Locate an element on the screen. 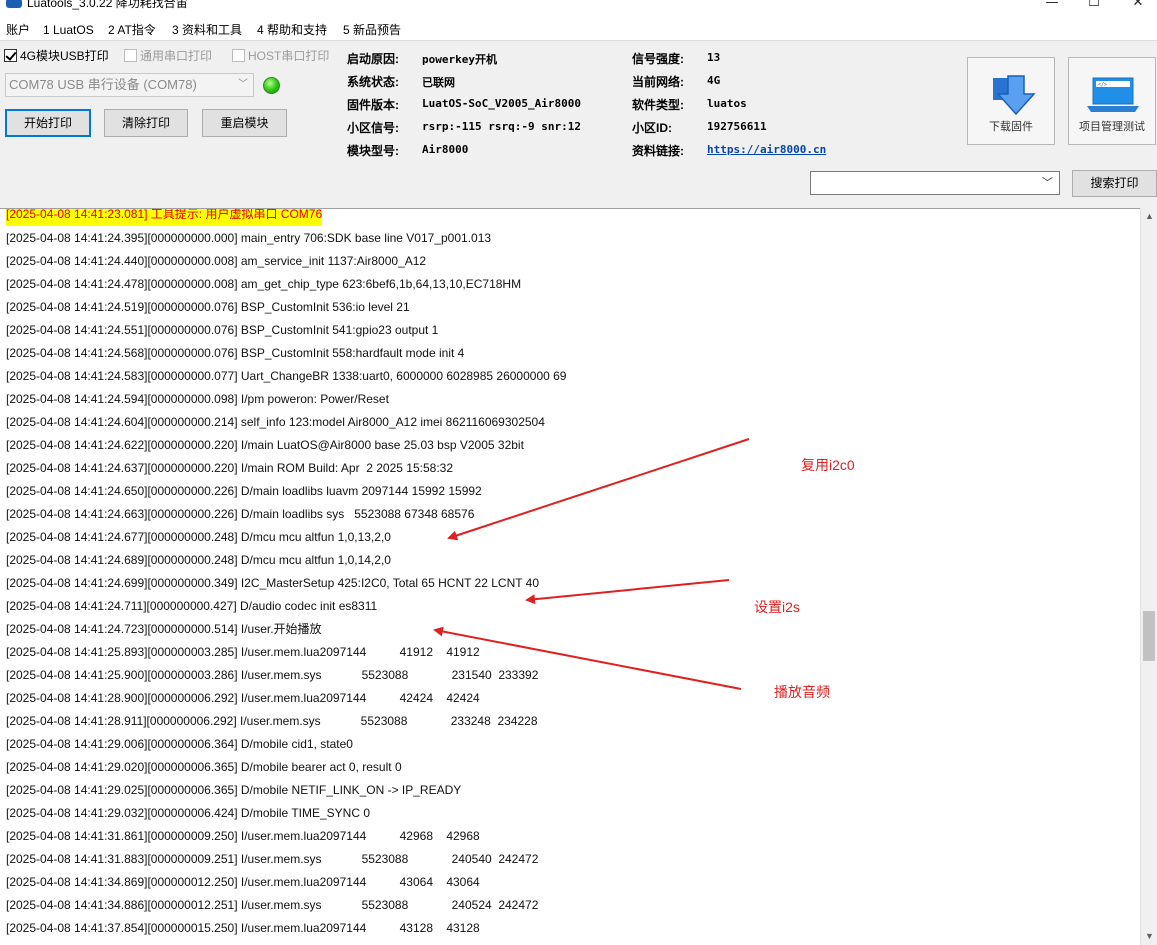  system-status-value: 已联网 is located at coordinates (438, 82).